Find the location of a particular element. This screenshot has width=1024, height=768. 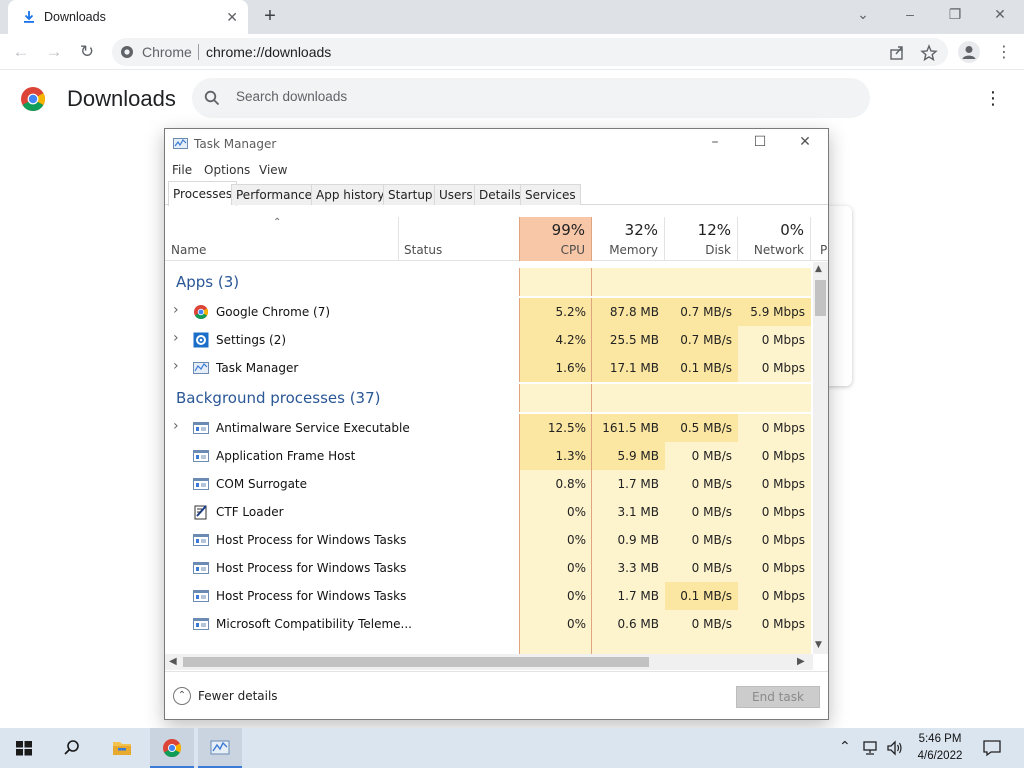

memory-percent: 32% is located at coordinates (625, 230).